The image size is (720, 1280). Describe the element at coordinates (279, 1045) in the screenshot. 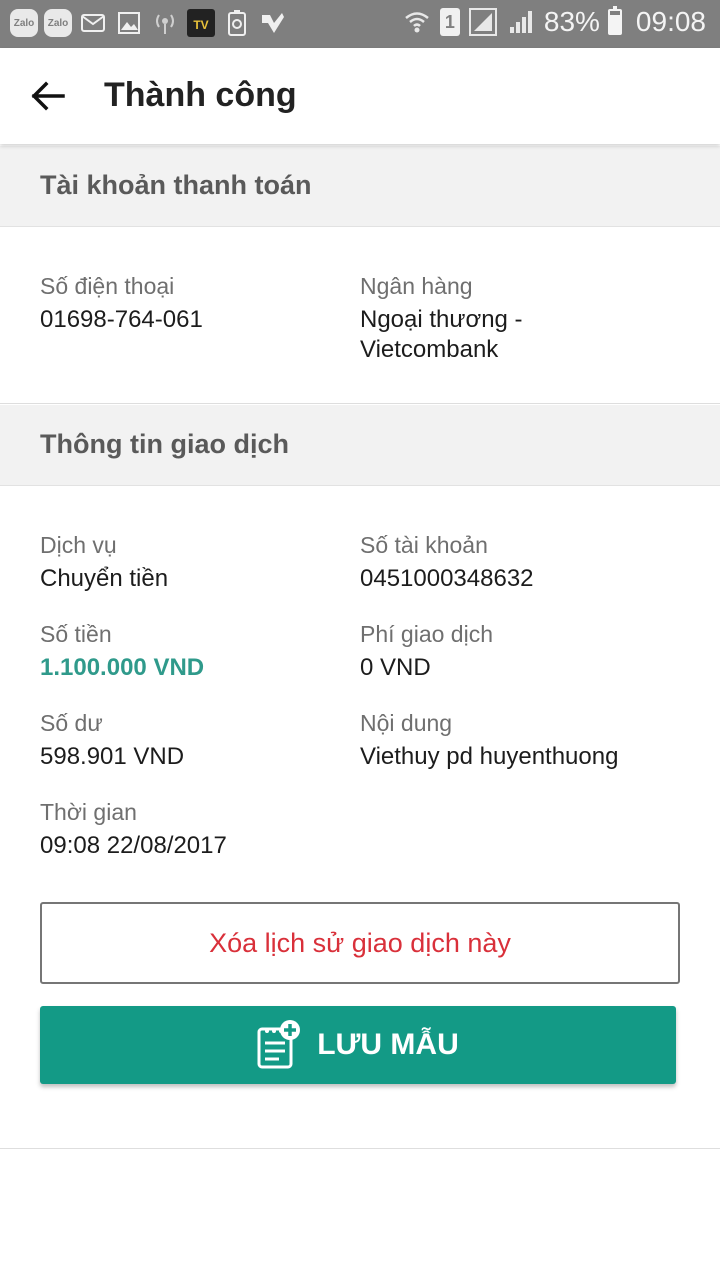

I see `add-note-icon` at that location.